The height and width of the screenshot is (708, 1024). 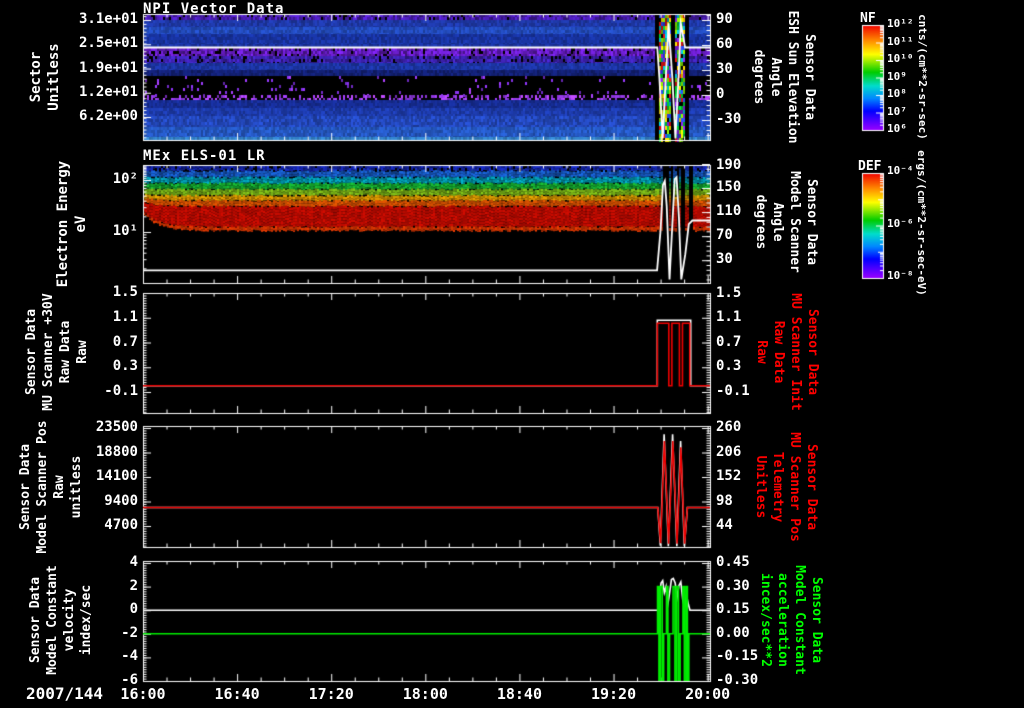 What do you see at coordinates (108, 19) in the screenshot?
I see `left-tick-npi: 3.1e+01` at bounding box center [108, 19].